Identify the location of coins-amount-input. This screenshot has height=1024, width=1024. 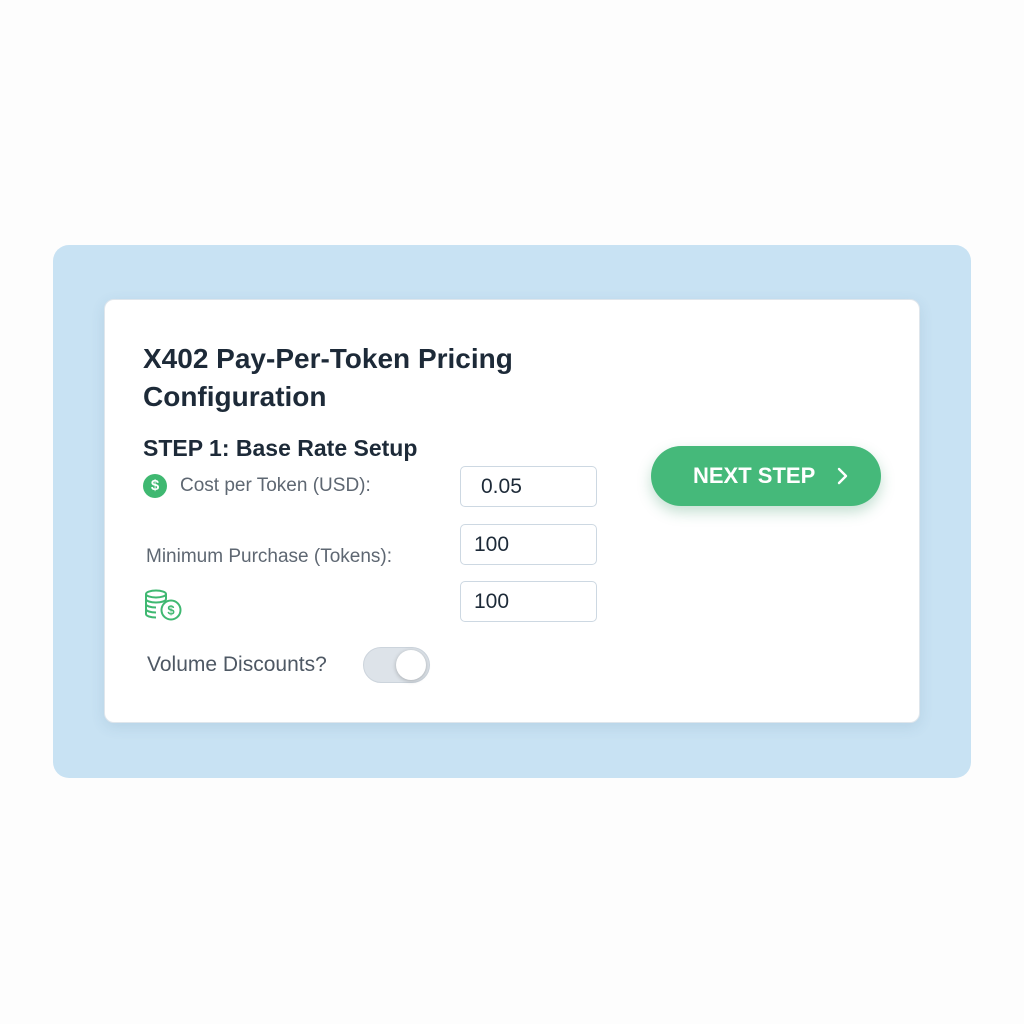
(528, 601).